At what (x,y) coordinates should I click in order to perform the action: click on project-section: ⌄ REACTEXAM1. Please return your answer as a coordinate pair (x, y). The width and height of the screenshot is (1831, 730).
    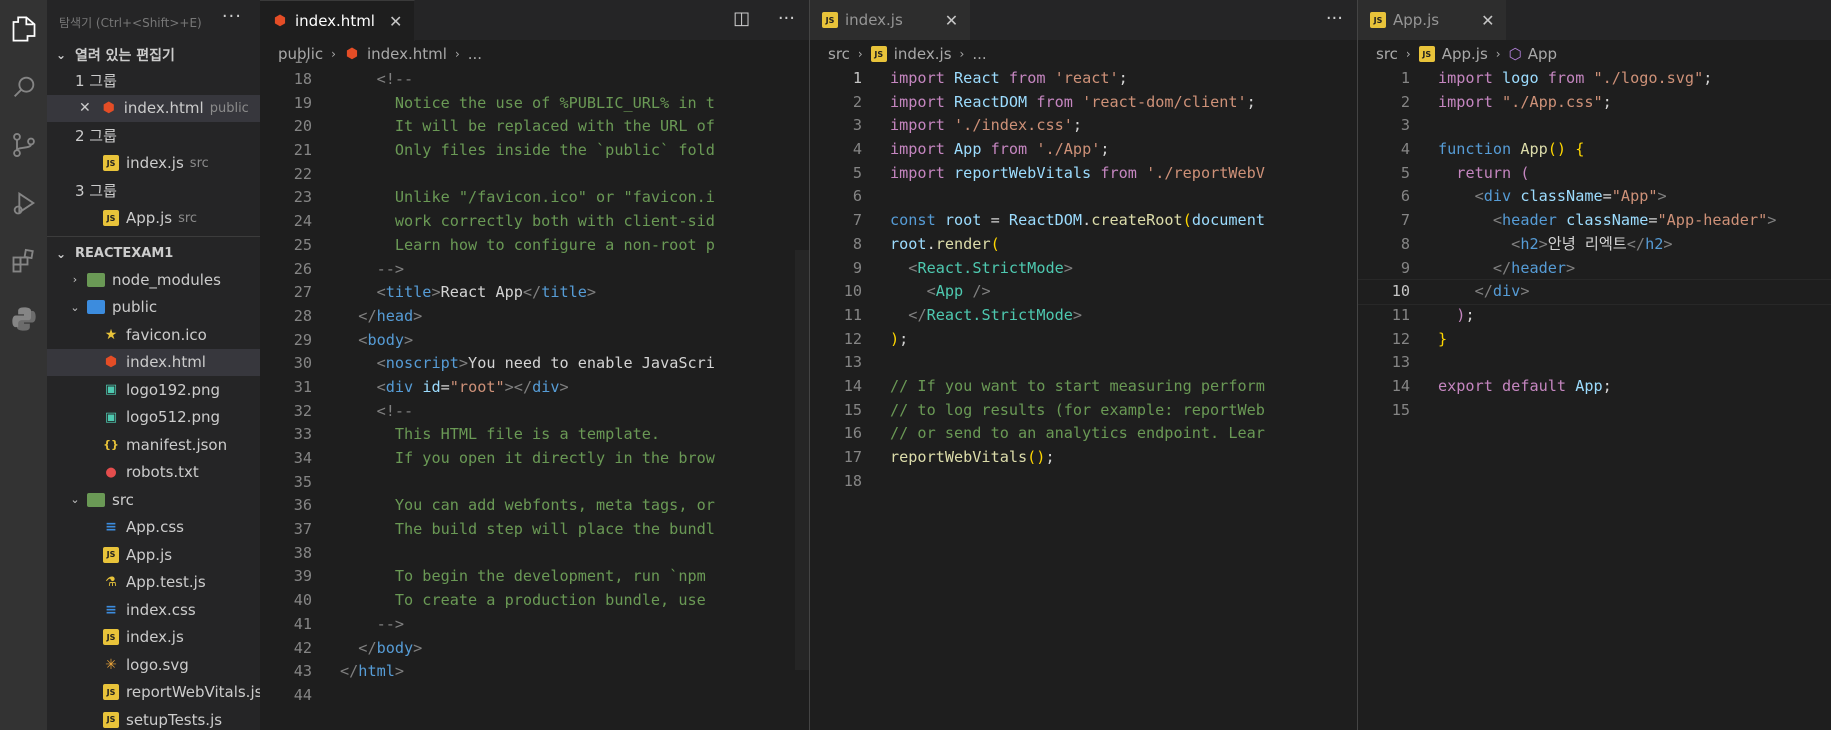
    Looking at the image, I should click on (153, 253).